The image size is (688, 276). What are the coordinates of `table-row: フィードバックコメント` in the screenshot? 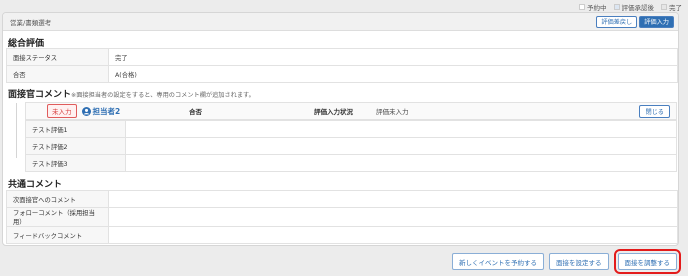 It's located at (342, 235).